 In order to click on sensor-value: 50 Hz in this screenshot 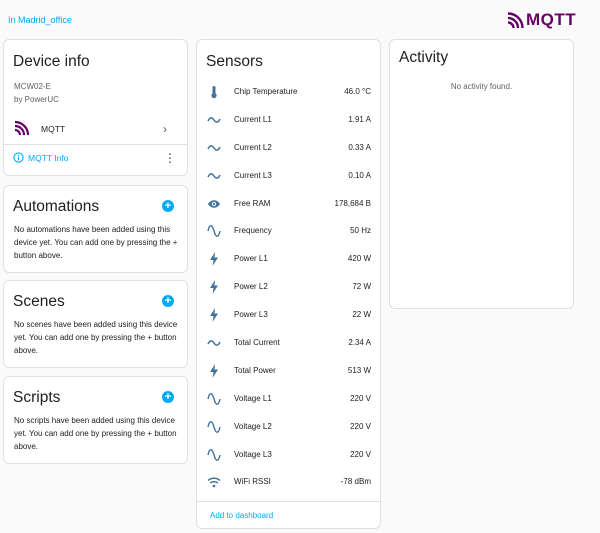, I will do `click(360, 231)`.